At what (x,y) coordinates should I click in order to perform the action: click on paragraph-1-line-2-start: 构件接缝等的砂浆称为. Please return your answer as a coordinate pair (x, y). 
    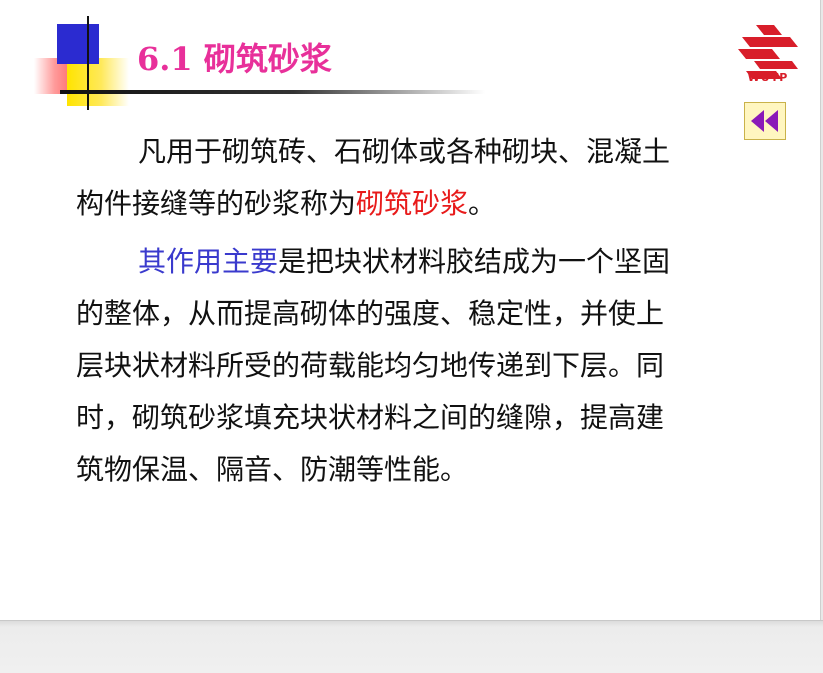
    Looking at the image, I should click on (216, 203).